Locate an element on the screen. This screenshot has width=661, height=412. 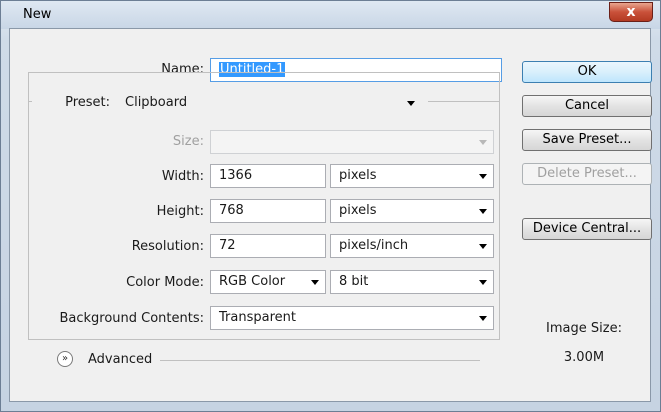
color-mode-select: RGB Color is located at coordinates (268, 282).